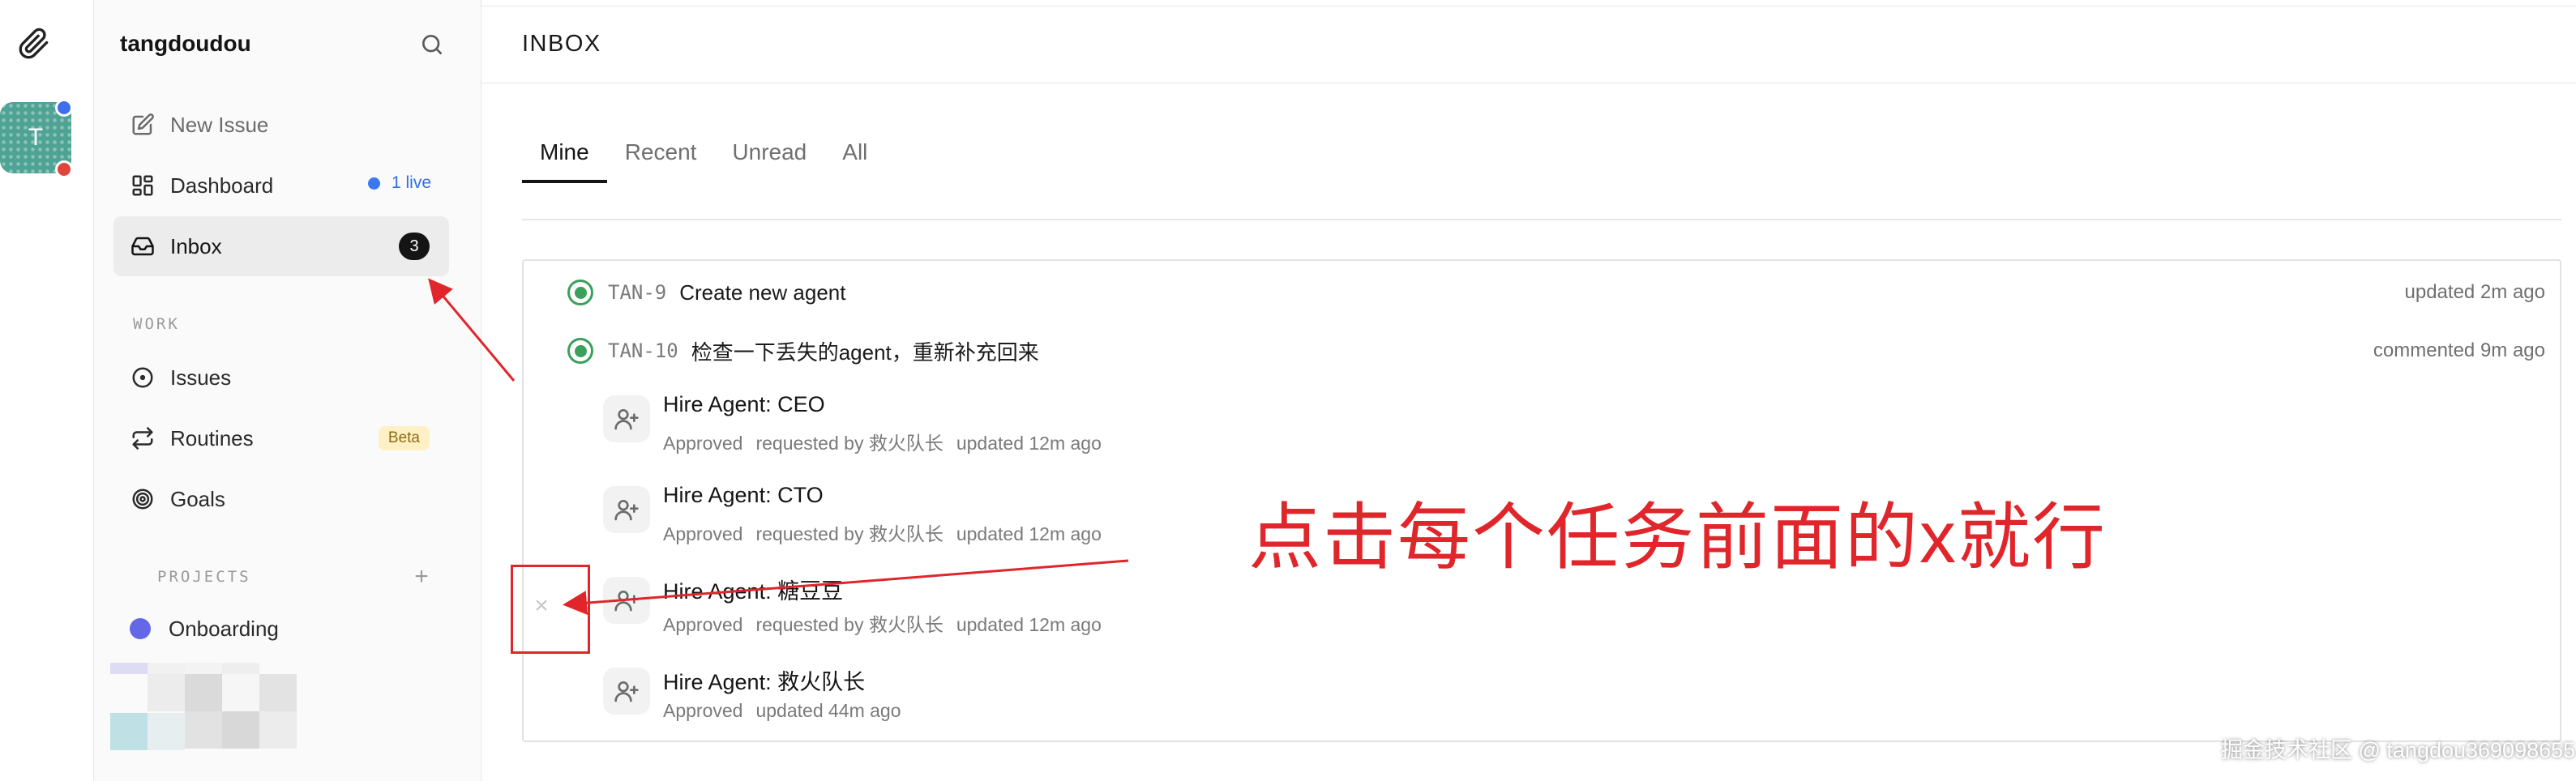  What do you see at coordinates (204, 577) in the screenshot?
I see `section-label-projects: PROJECTS` at bounding box center [204, 577].